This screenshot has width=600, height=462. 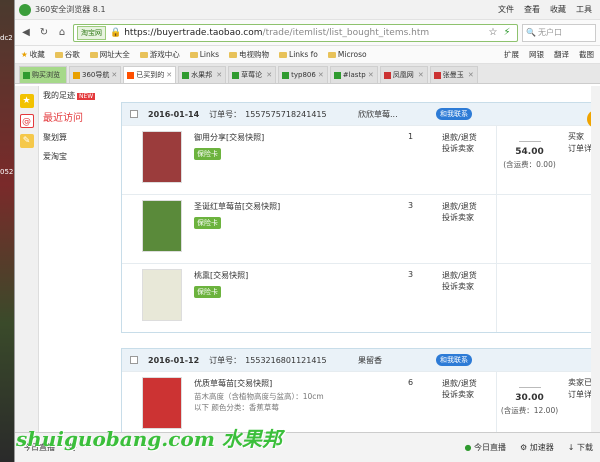 What do you see at coordinates (486, 447) in the screenshot?
I see `live-button: ● 今日直播` at bounding box center [486, 447].